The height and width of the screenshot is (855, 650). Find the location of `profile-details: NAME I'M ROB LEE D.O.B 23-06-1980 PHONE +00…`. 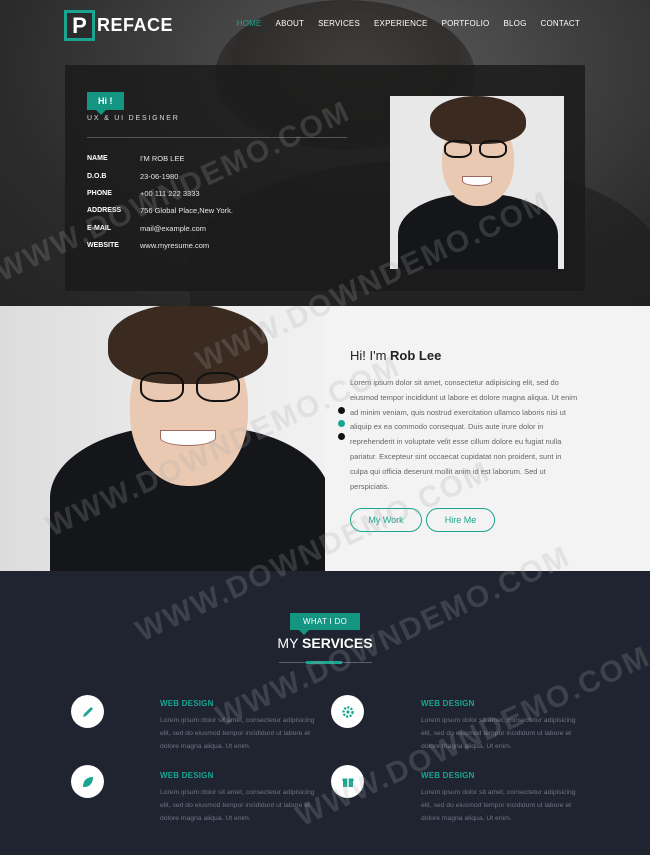

profile-details: NAME I'M ROB LEE D.O.B 23-06-1980 PHONE +00… is located at coordinates (160, 202).